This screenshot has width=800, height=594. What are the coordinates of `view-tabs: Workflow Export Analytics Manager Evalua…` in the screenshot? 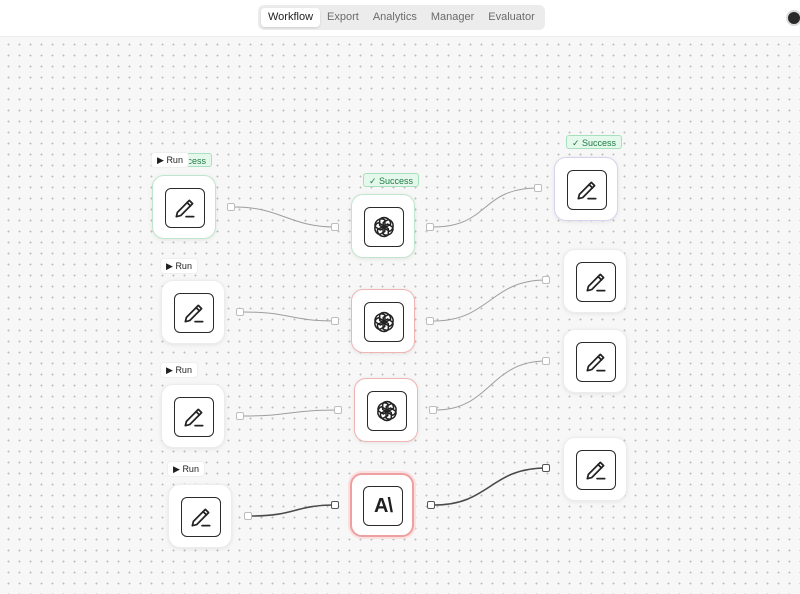 It's located at (401, 17).